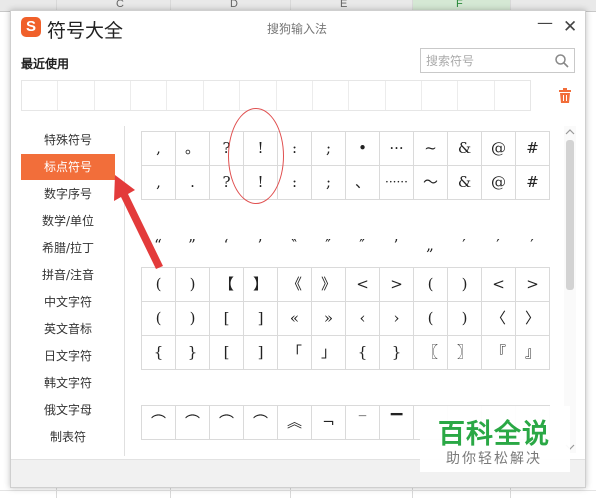 This screenshot has height=498, width=596. Describe the element at coordinates (68, 248) in the screenshot. I see `sidebar-item: 希腊/拉丁` at that location.